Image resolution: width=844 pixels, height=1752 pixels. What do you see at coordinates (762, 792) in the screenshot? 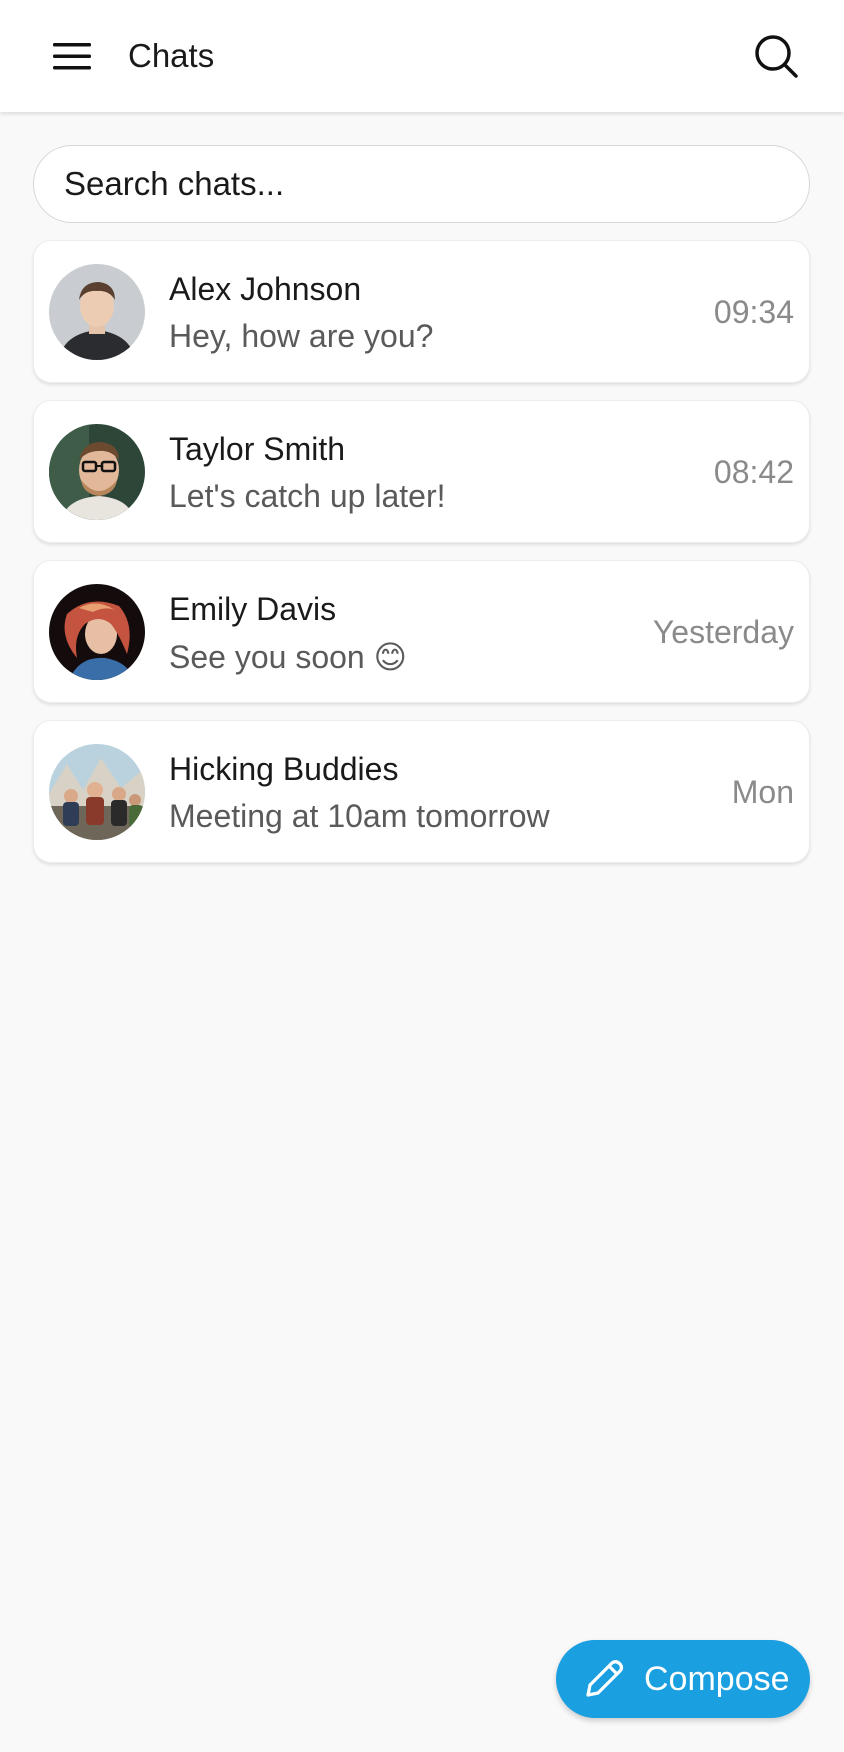
I see `chat-time: Mon` at bounding box center [762, 792].